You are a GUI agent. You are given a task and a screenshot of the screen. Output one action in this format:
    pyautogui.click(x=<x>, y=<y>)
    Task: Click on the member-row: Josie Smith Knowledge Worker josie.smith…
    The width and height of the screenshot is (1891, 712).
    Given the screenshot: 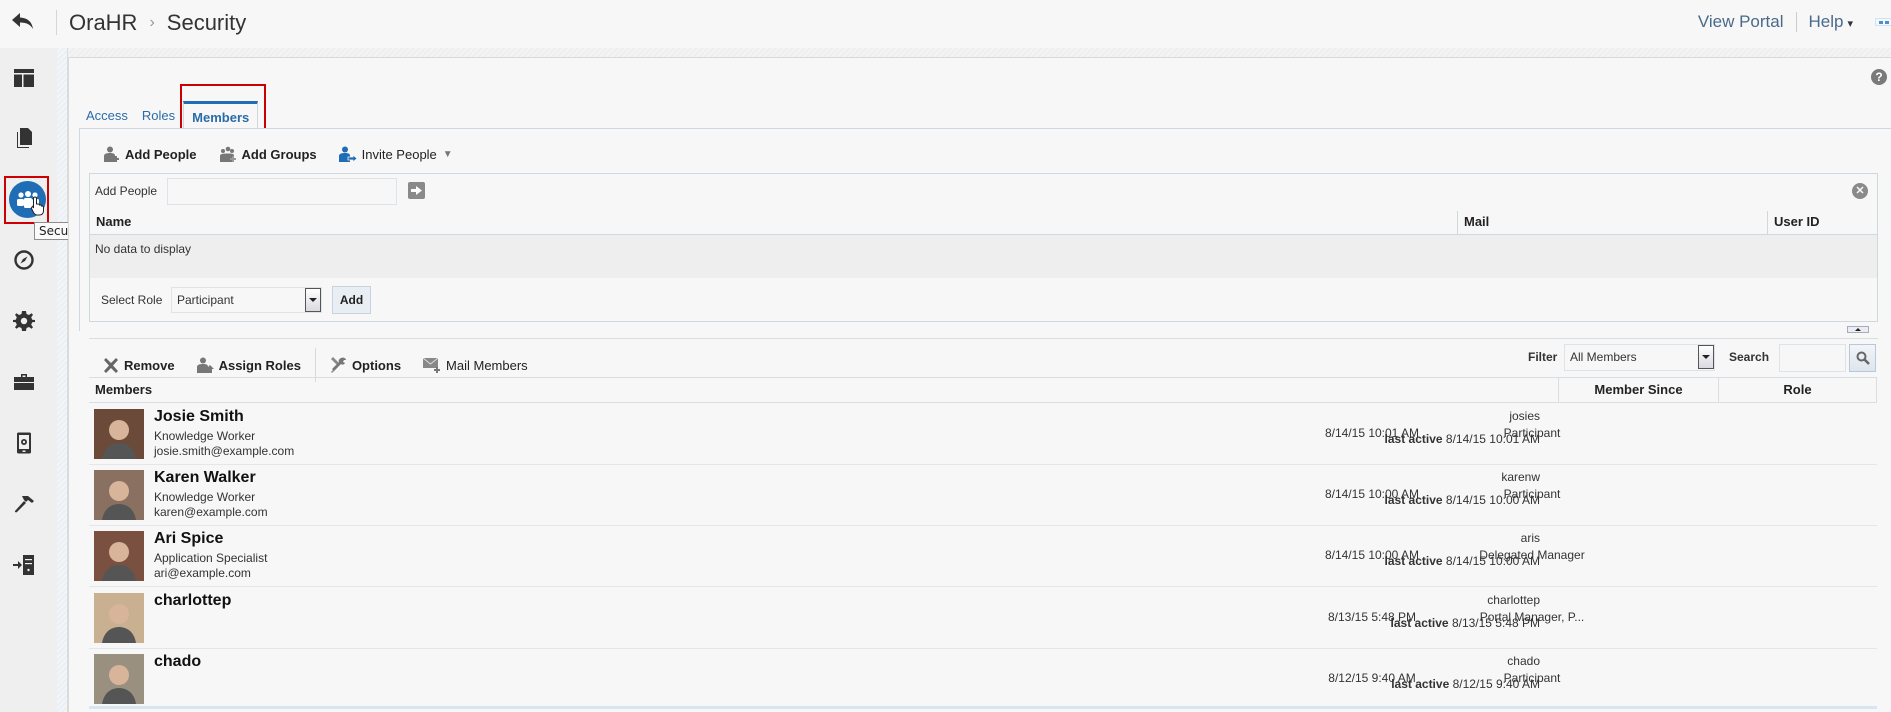 What is the action you would take?
    pyautogui.click(x=983, y=434)
    